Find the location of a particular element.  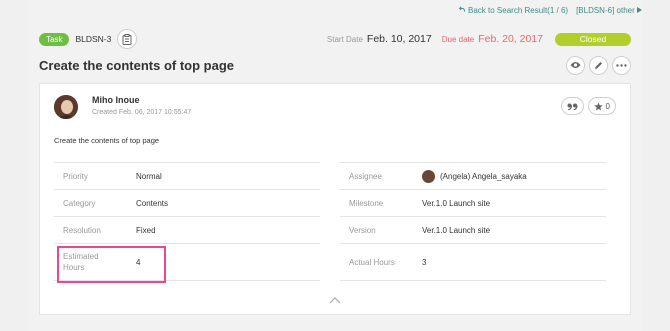

property-label: Milestone is located at coordinates (366, 203).